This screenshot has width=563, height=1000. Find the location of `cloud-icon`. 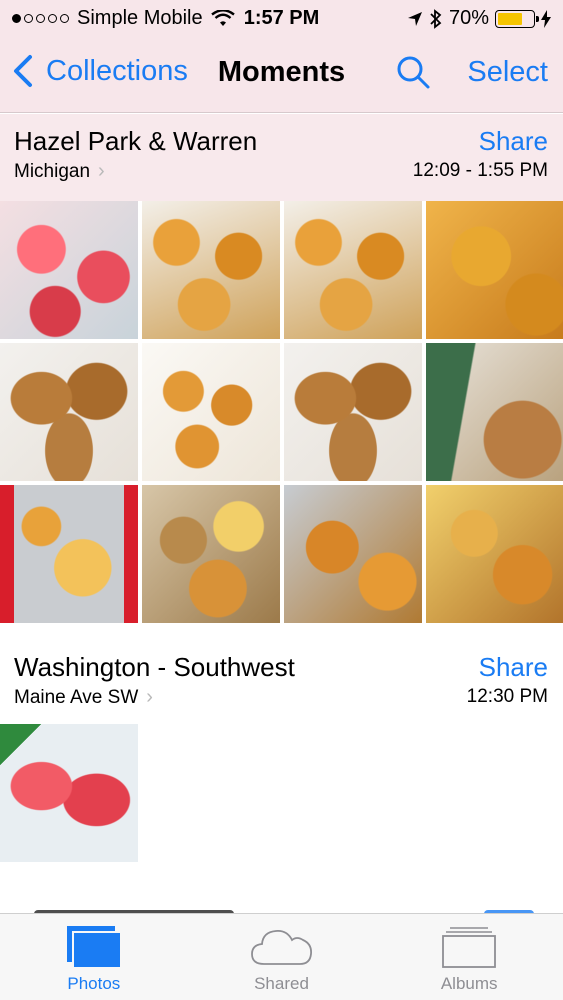

cloud-icon is located at coordinates (281, 947).